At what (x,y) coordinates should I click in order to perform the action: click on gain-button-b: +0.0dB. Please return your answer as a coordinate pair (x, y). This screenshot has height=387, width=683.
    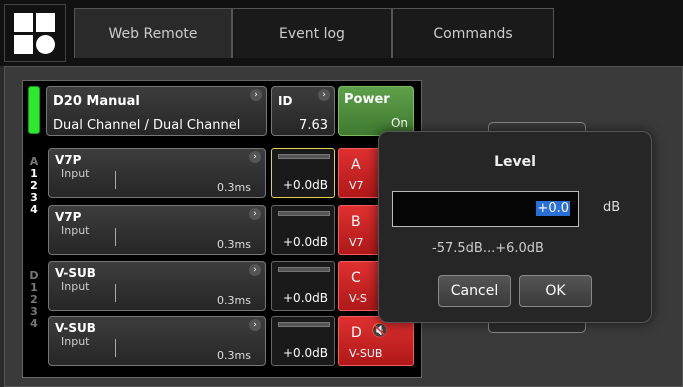
    Looking at the image, I should click on (303, 230).